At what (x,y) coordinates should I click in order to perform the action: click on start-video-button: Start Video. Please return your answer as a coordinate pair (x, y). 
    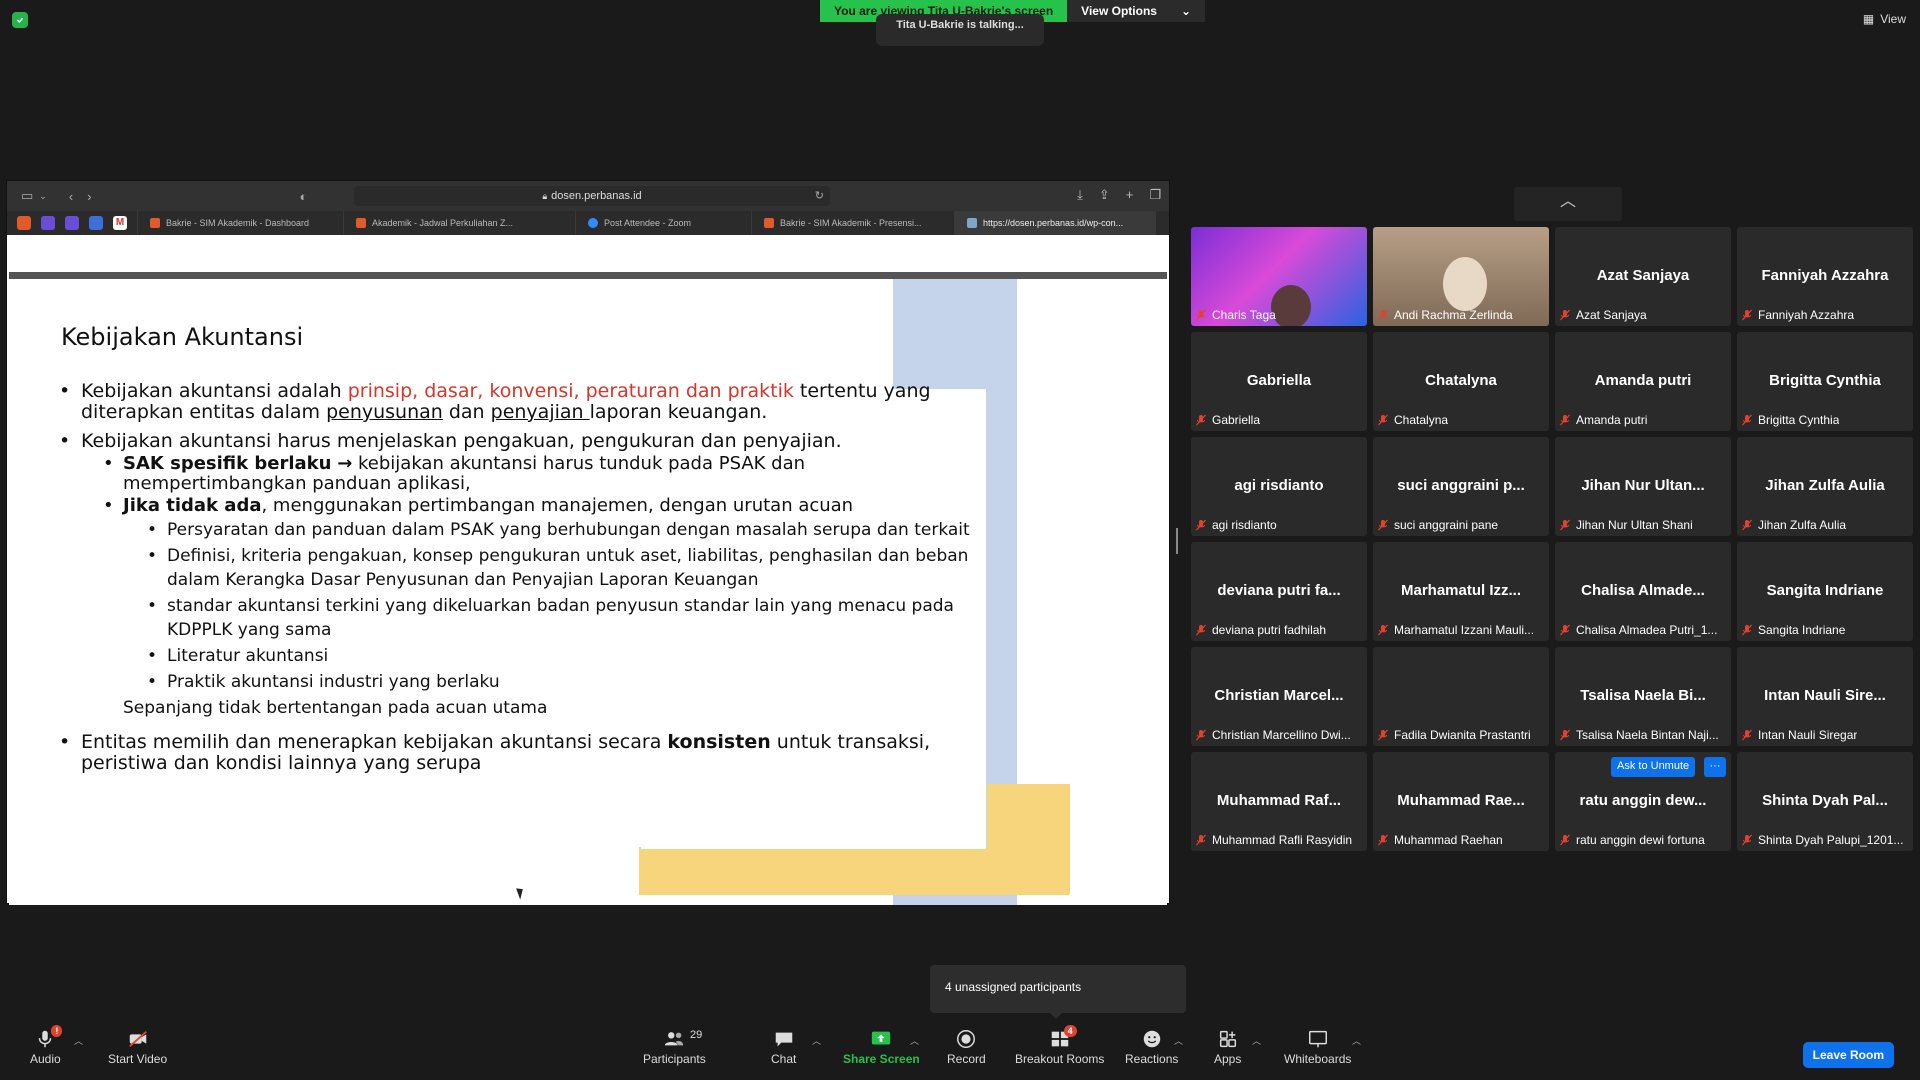
    Looking at the image, I should click on (137, 1046).